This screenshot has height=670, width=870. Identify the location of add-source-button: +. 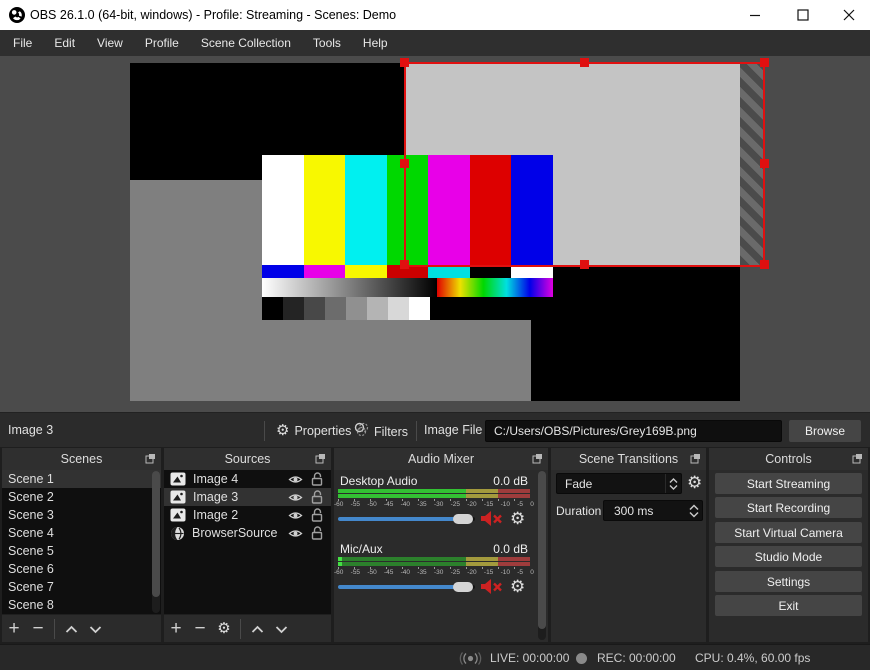
(176, 629).